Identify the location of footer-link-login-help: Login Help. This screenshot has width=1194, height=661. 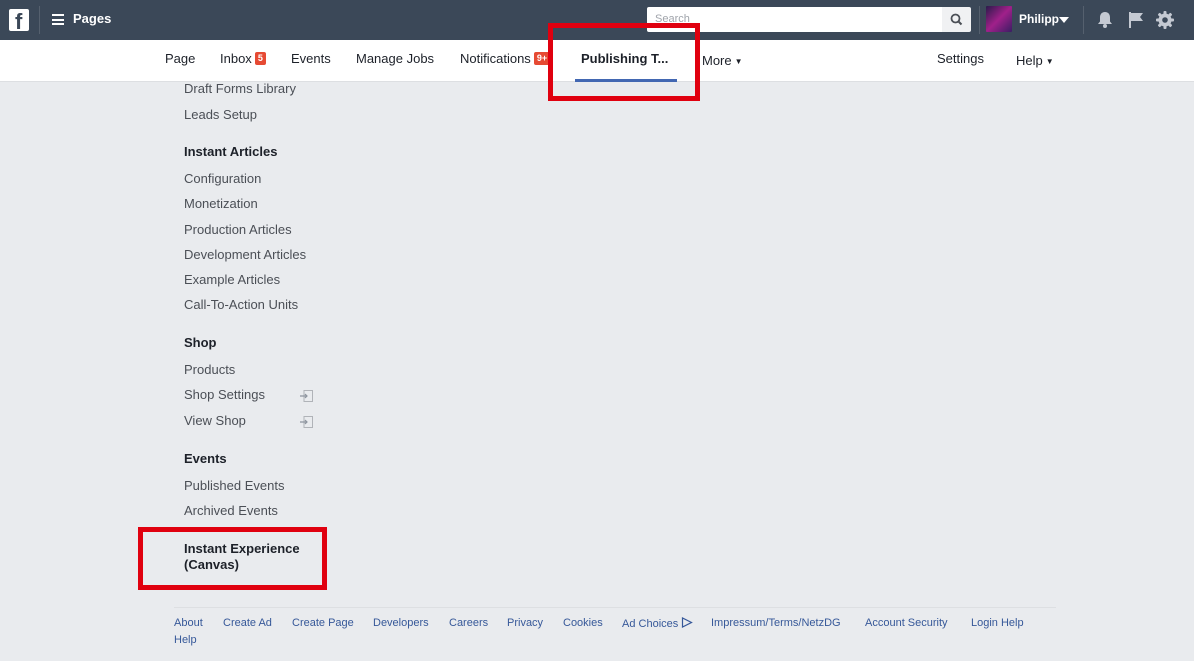
(997, 623).